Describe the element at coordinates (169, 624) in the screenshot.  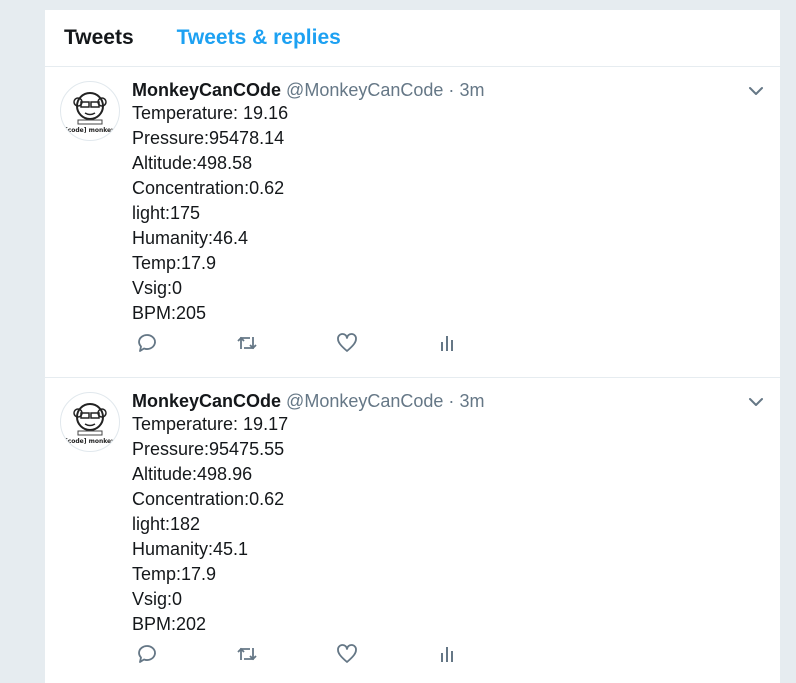
I see `tweet-line: BPM:202` at that location.